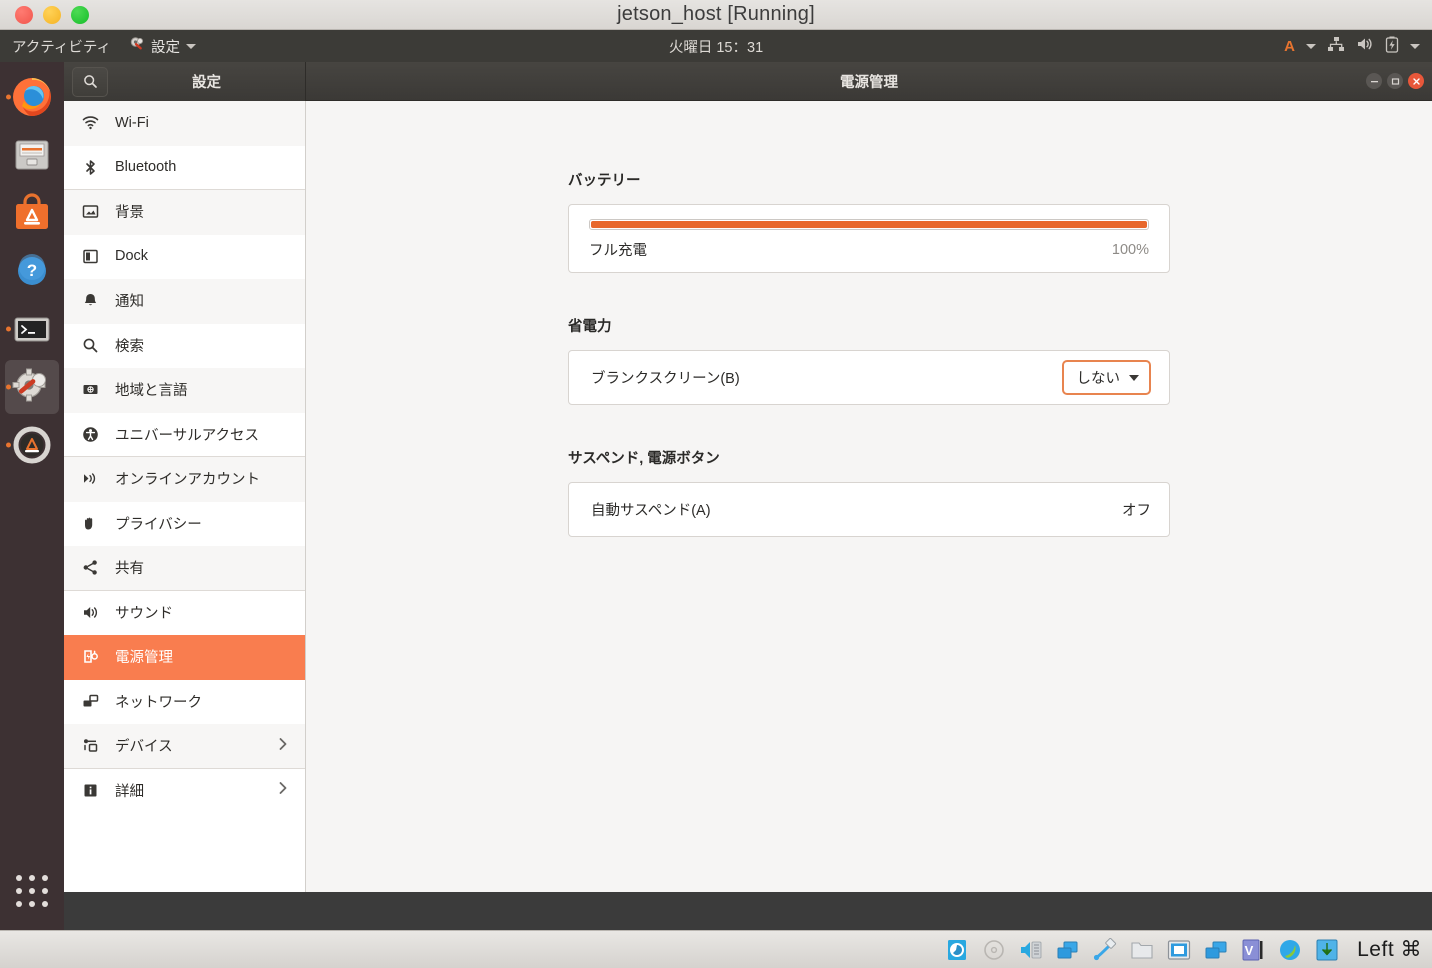  Describe the element at coordinates (90, 211) in the screenshot. I see `background-icon` at that location.